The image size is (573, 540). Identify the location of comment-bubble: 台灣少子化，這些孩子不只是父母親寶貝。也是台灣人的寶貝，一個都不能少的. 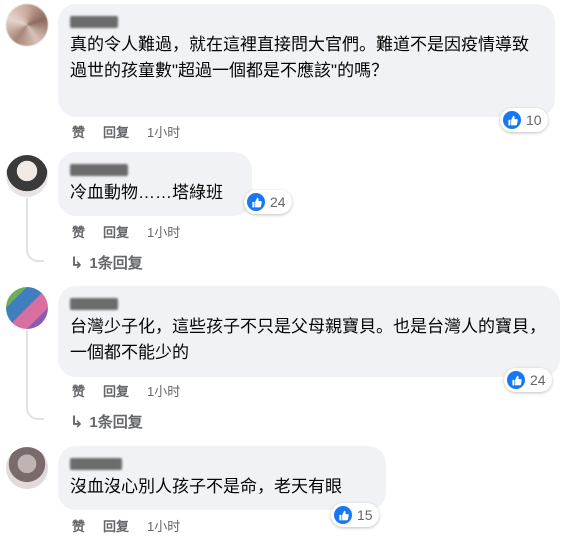
(309, 331).